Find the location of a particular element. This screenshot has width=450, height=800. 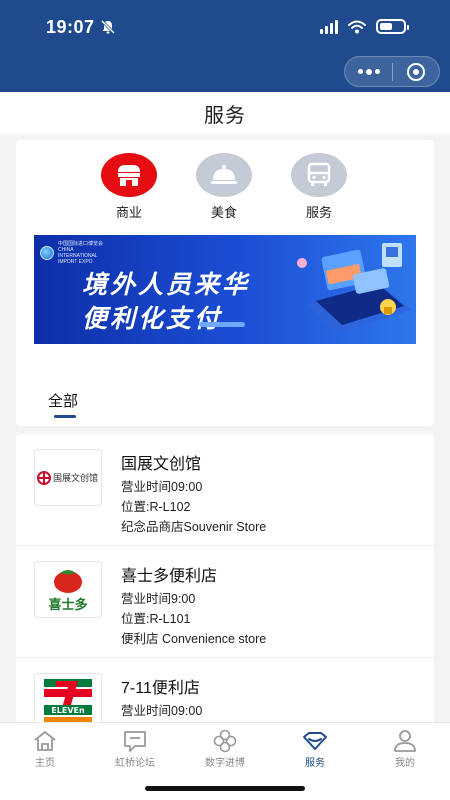

battery-icon is located at coordinates (392, 26).